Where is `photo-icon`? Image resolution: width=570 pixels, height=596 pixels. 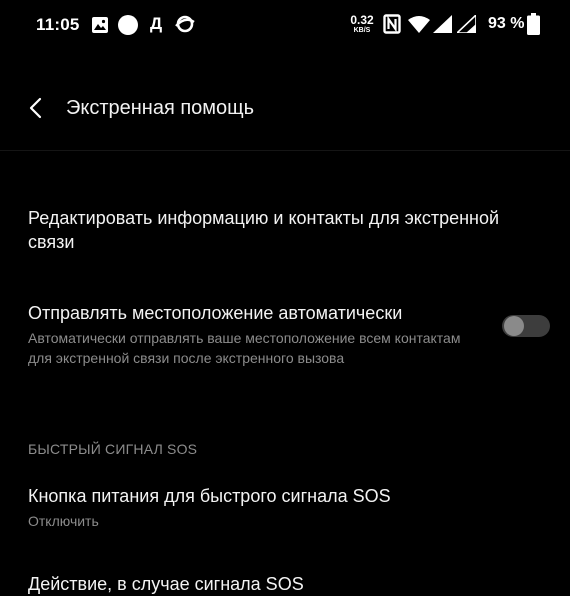
photo-icon is located at coordinates (100, 27).